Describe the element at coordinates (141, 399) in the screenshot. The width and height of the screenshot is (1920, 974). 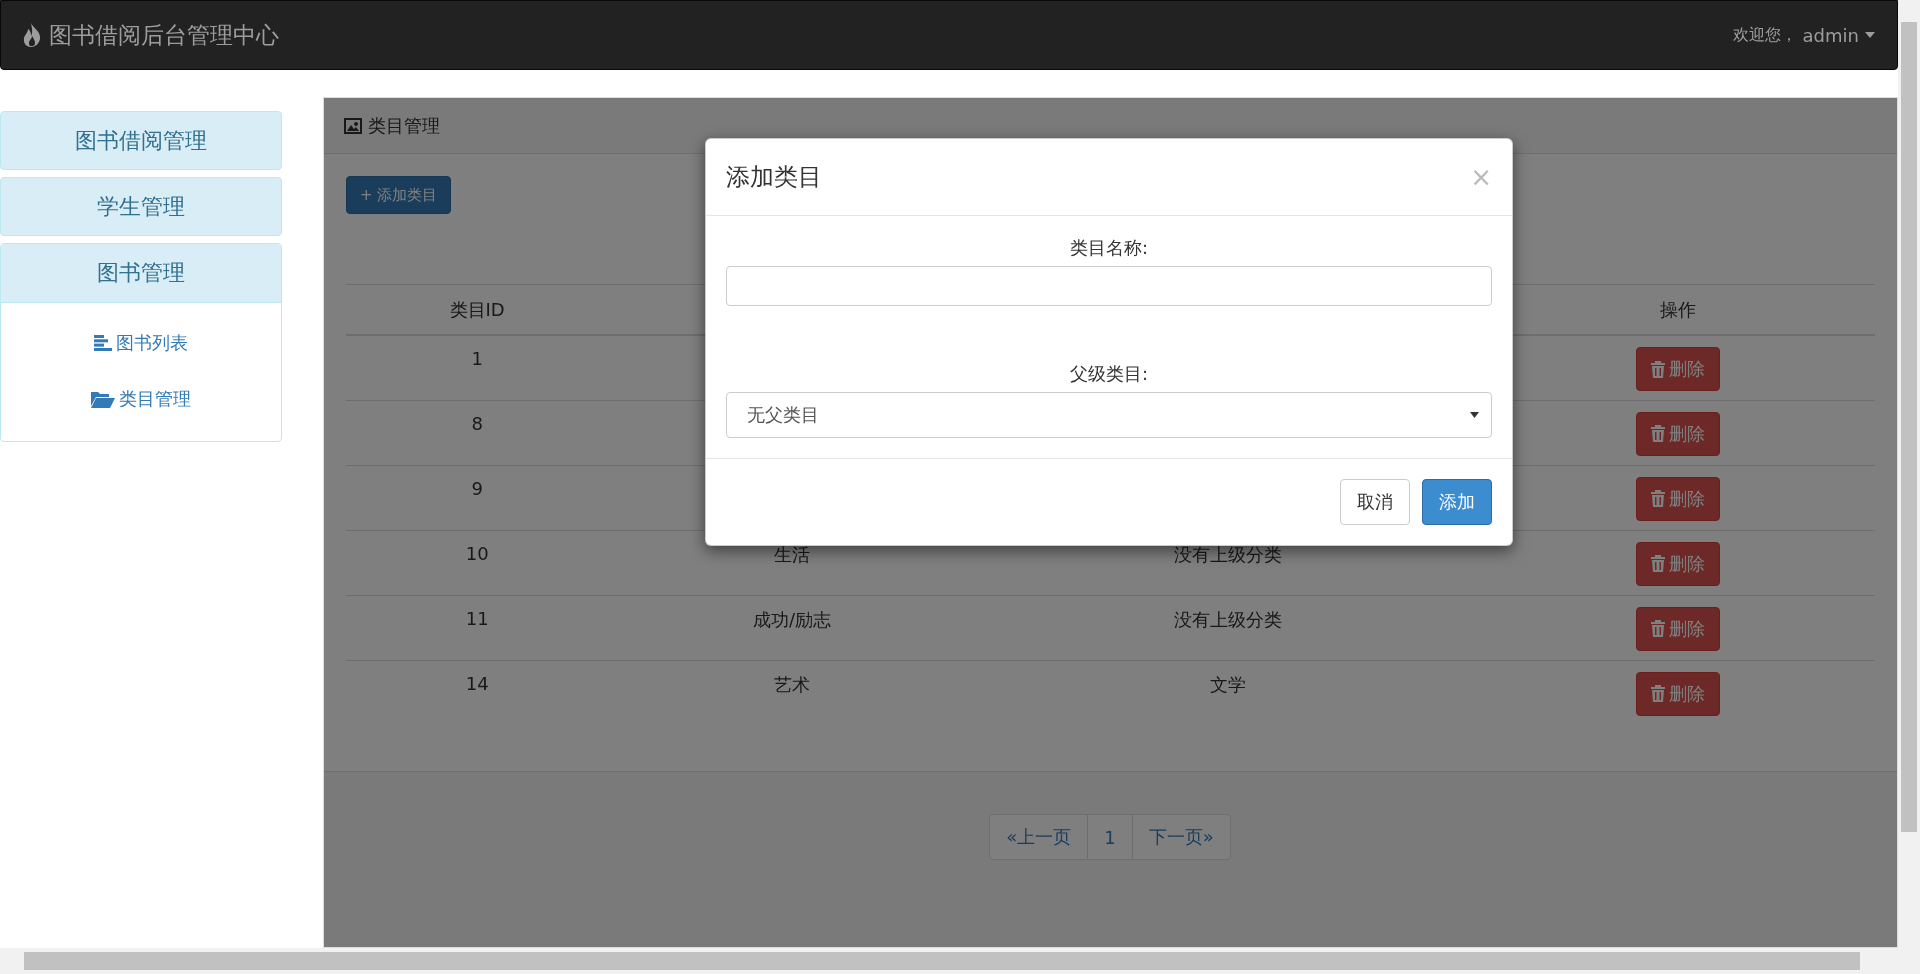
I see `sidebar-link: 类目管理` at that location.